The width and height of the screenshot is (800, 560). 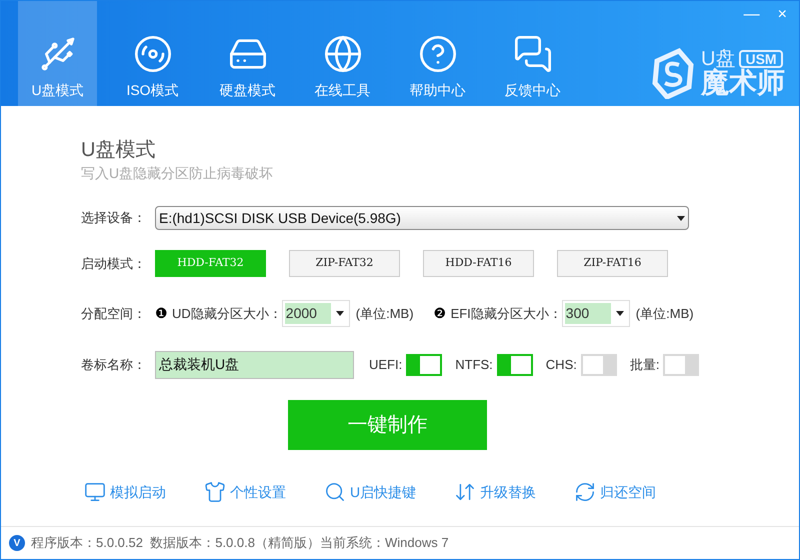 What do you see at coordinates (596, 313) in the screenshot?
I see `size-dropdown: 300` at bounding box center [596, 313].